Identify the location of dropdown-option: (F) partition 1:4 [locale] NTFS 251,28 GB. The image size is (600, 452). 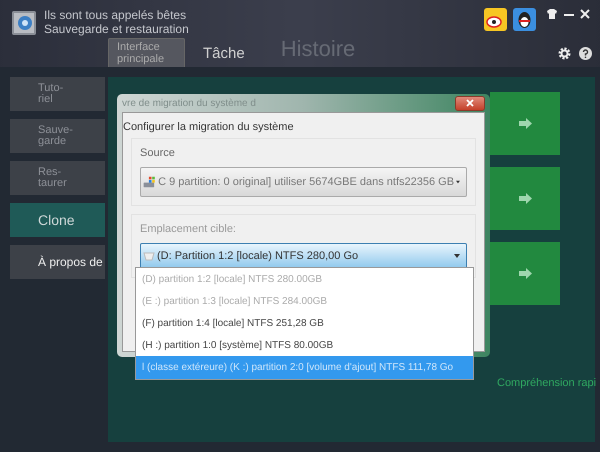
(304, 323).